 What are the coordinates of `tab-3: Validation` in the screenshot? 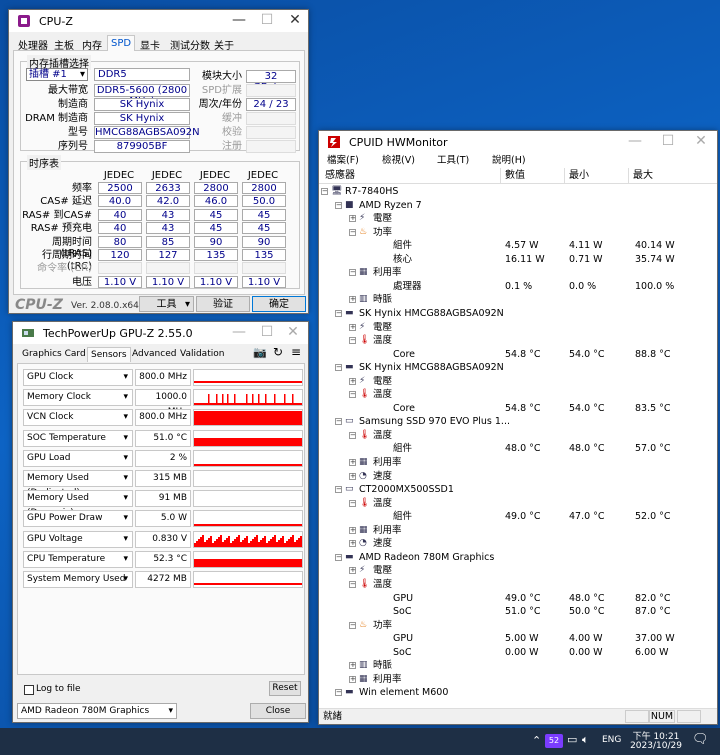 It's located at (202, 354).